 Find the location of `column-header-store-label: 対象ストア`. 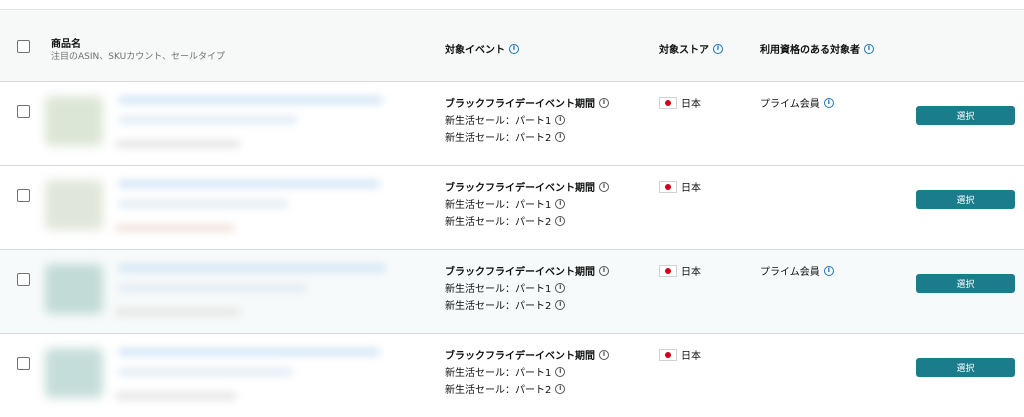

column-header-store-label: 対象ストア is located at coordinates (684, 50).